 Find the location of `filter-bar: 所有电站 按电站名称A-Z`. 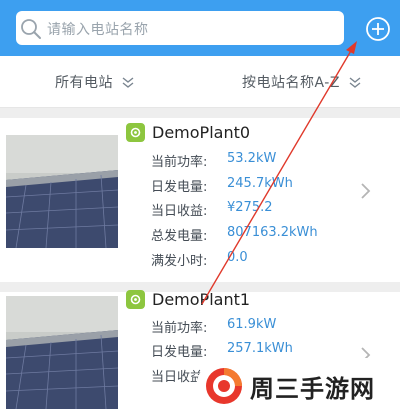

filter-bar: 所有电站 按电站名称A-Z is located at coordinates (200, 82).